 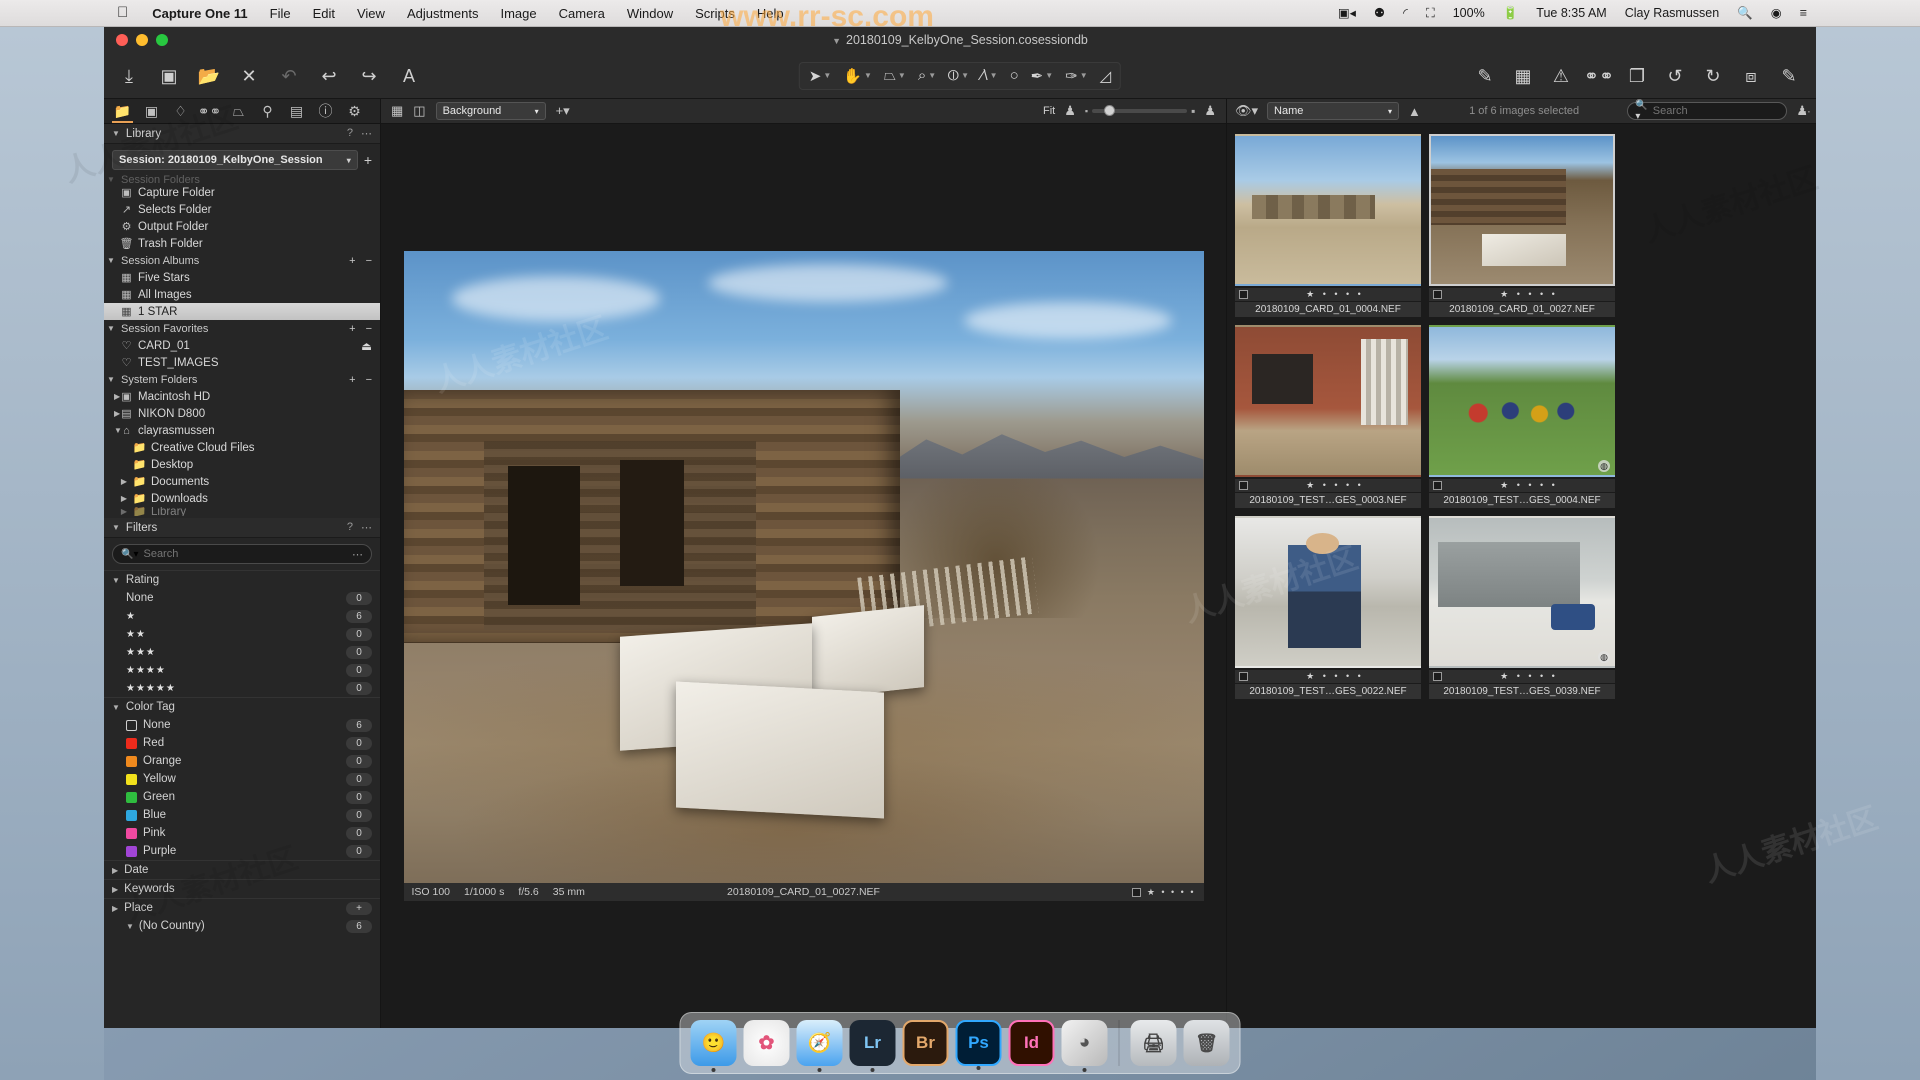 I want to click on capture-icon: ▣, so click(x=169, y=76).